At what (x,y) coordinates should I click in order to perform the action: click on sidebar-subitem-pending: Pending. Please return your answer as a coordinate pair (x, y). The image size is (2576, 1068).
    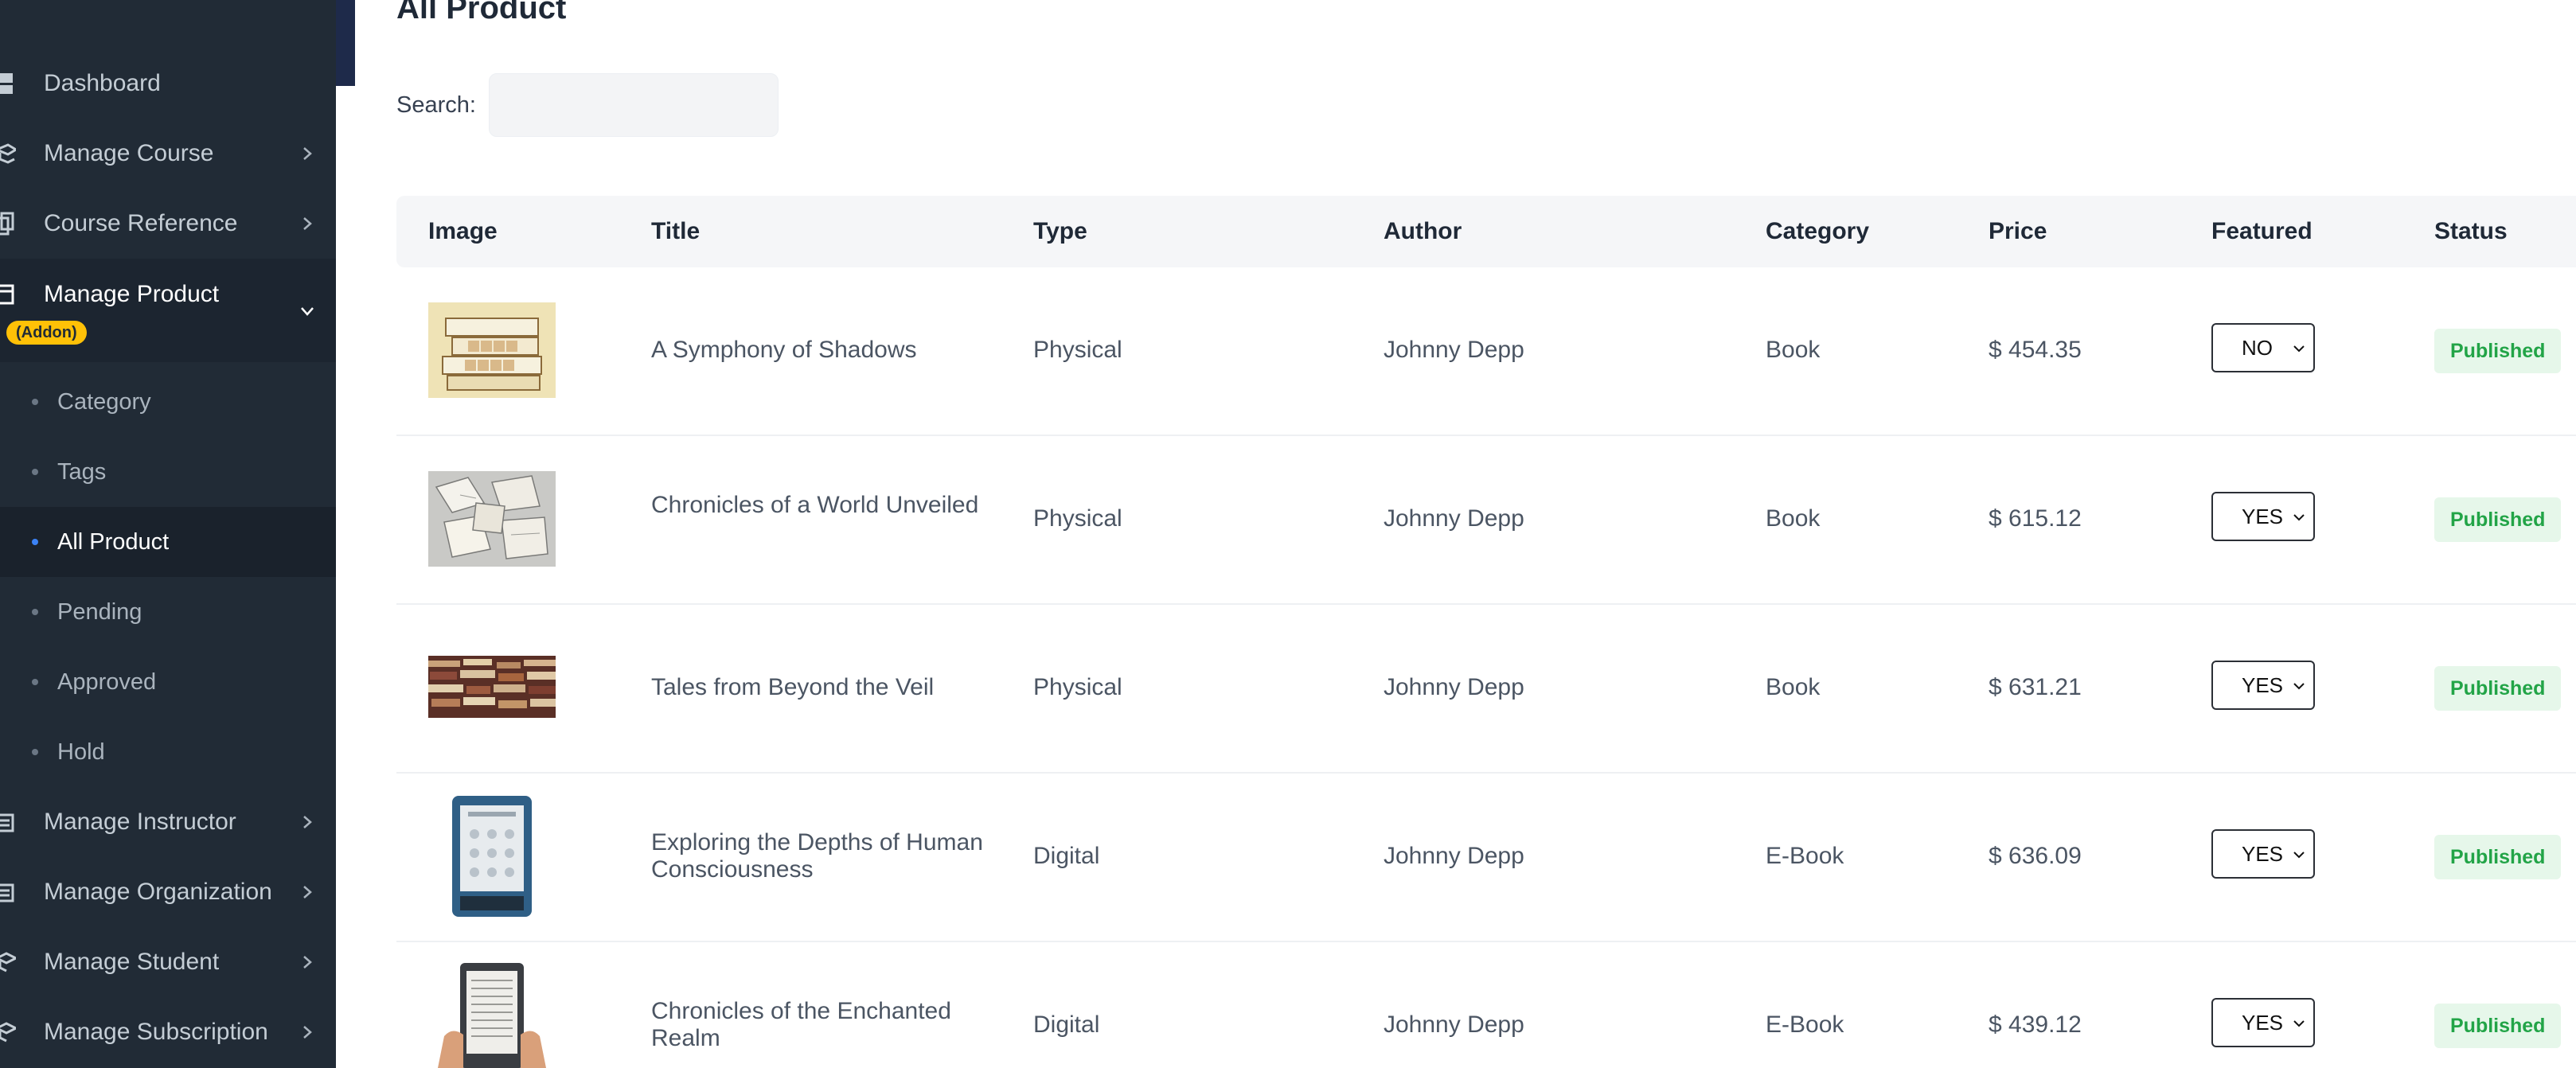
    Looking at the image, I should click on (168, 612).